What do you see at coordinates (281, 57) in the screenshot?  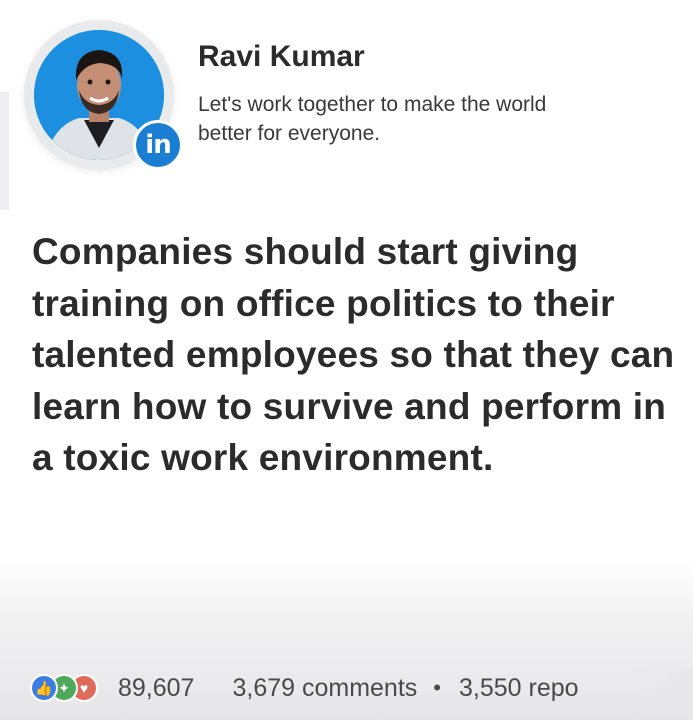 I see `author-name: Ravi Kumar` at bounding box center [281, 57].